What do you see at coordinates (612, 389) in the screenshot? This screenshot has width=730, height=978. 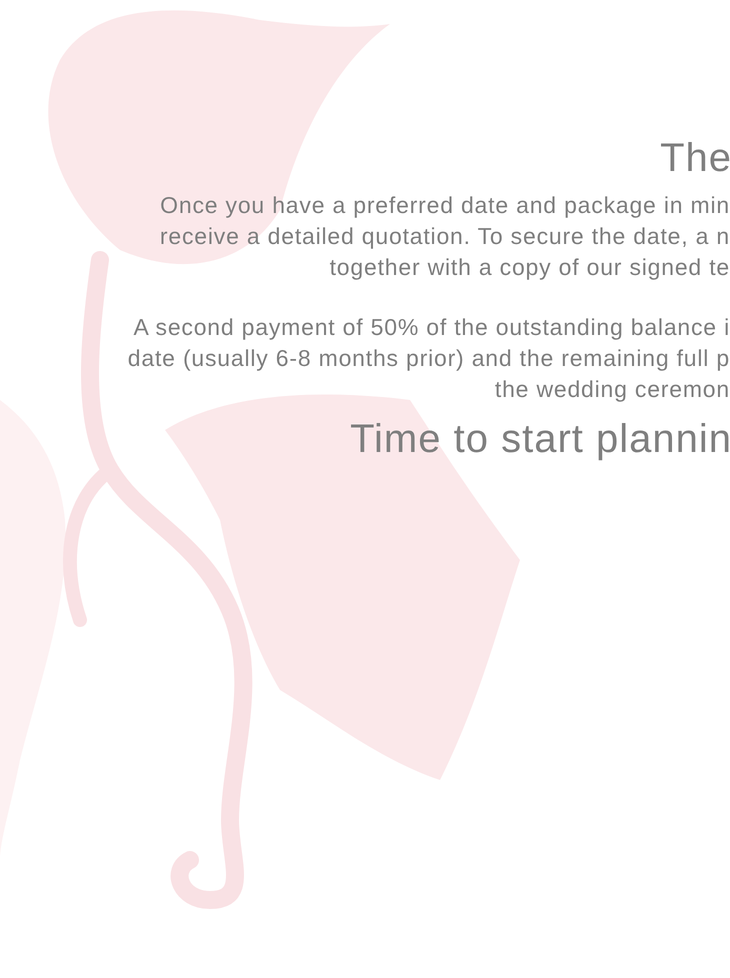 I see `paragraph-line: the wedding ceremon` at bounding box center [612, 389].